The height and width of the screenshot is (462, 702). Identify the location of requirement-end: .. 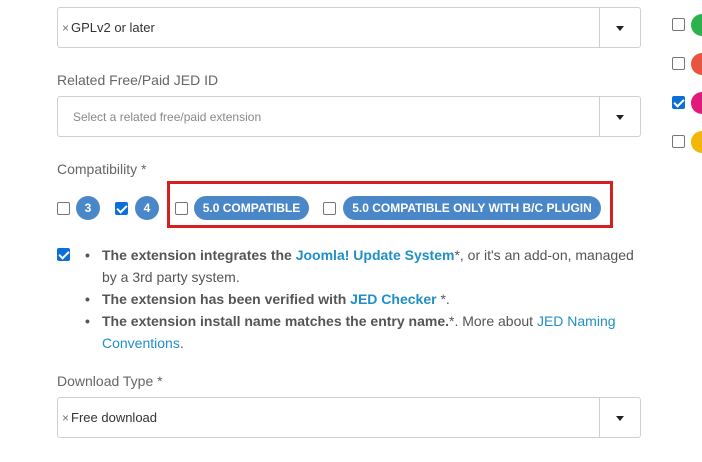
(181, 343).